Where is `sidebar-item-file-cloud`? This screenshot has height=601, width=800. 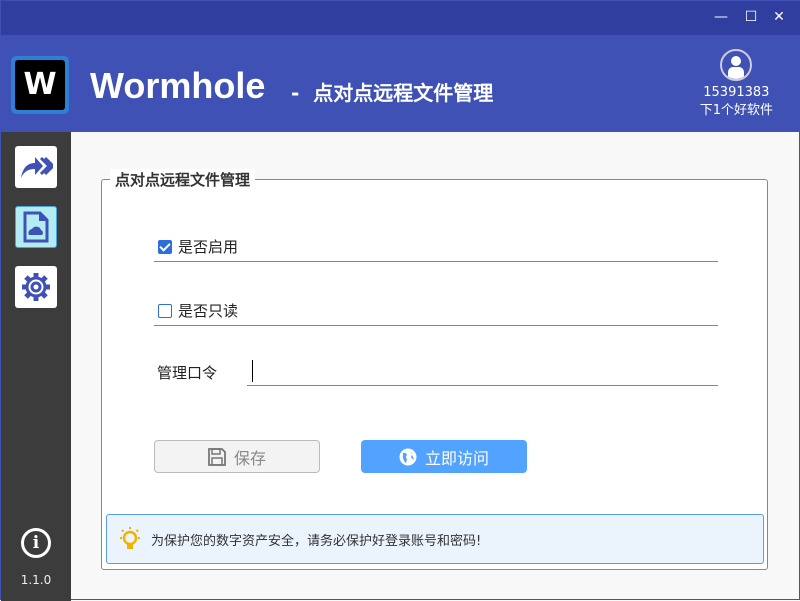 sidebar-item-file-cloud is located at coordinates (36, 227).